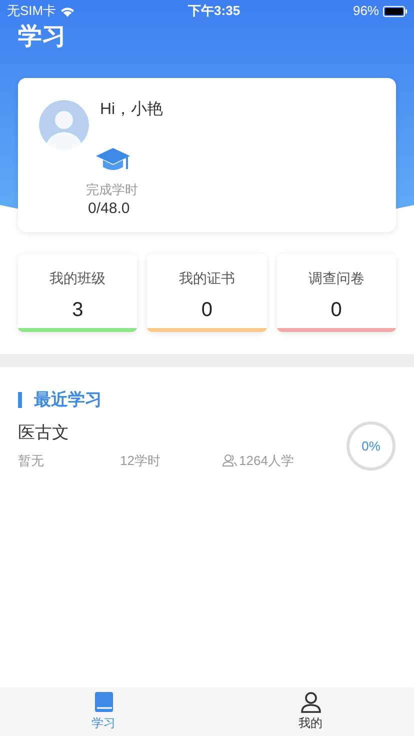 The width and height of the screenshot is (414, 736). I want to click on stat-value: 3, so click(78, 310).